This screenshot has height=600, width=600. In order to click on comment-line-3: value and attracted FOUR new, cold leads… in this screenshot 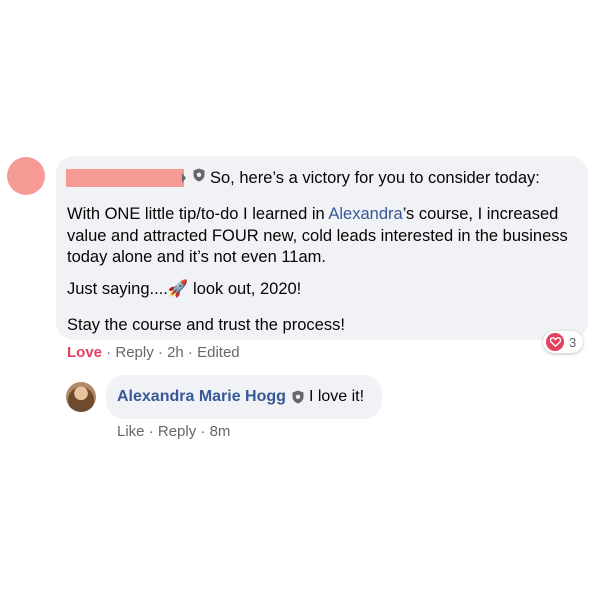, I will do `click(317, 236)`.